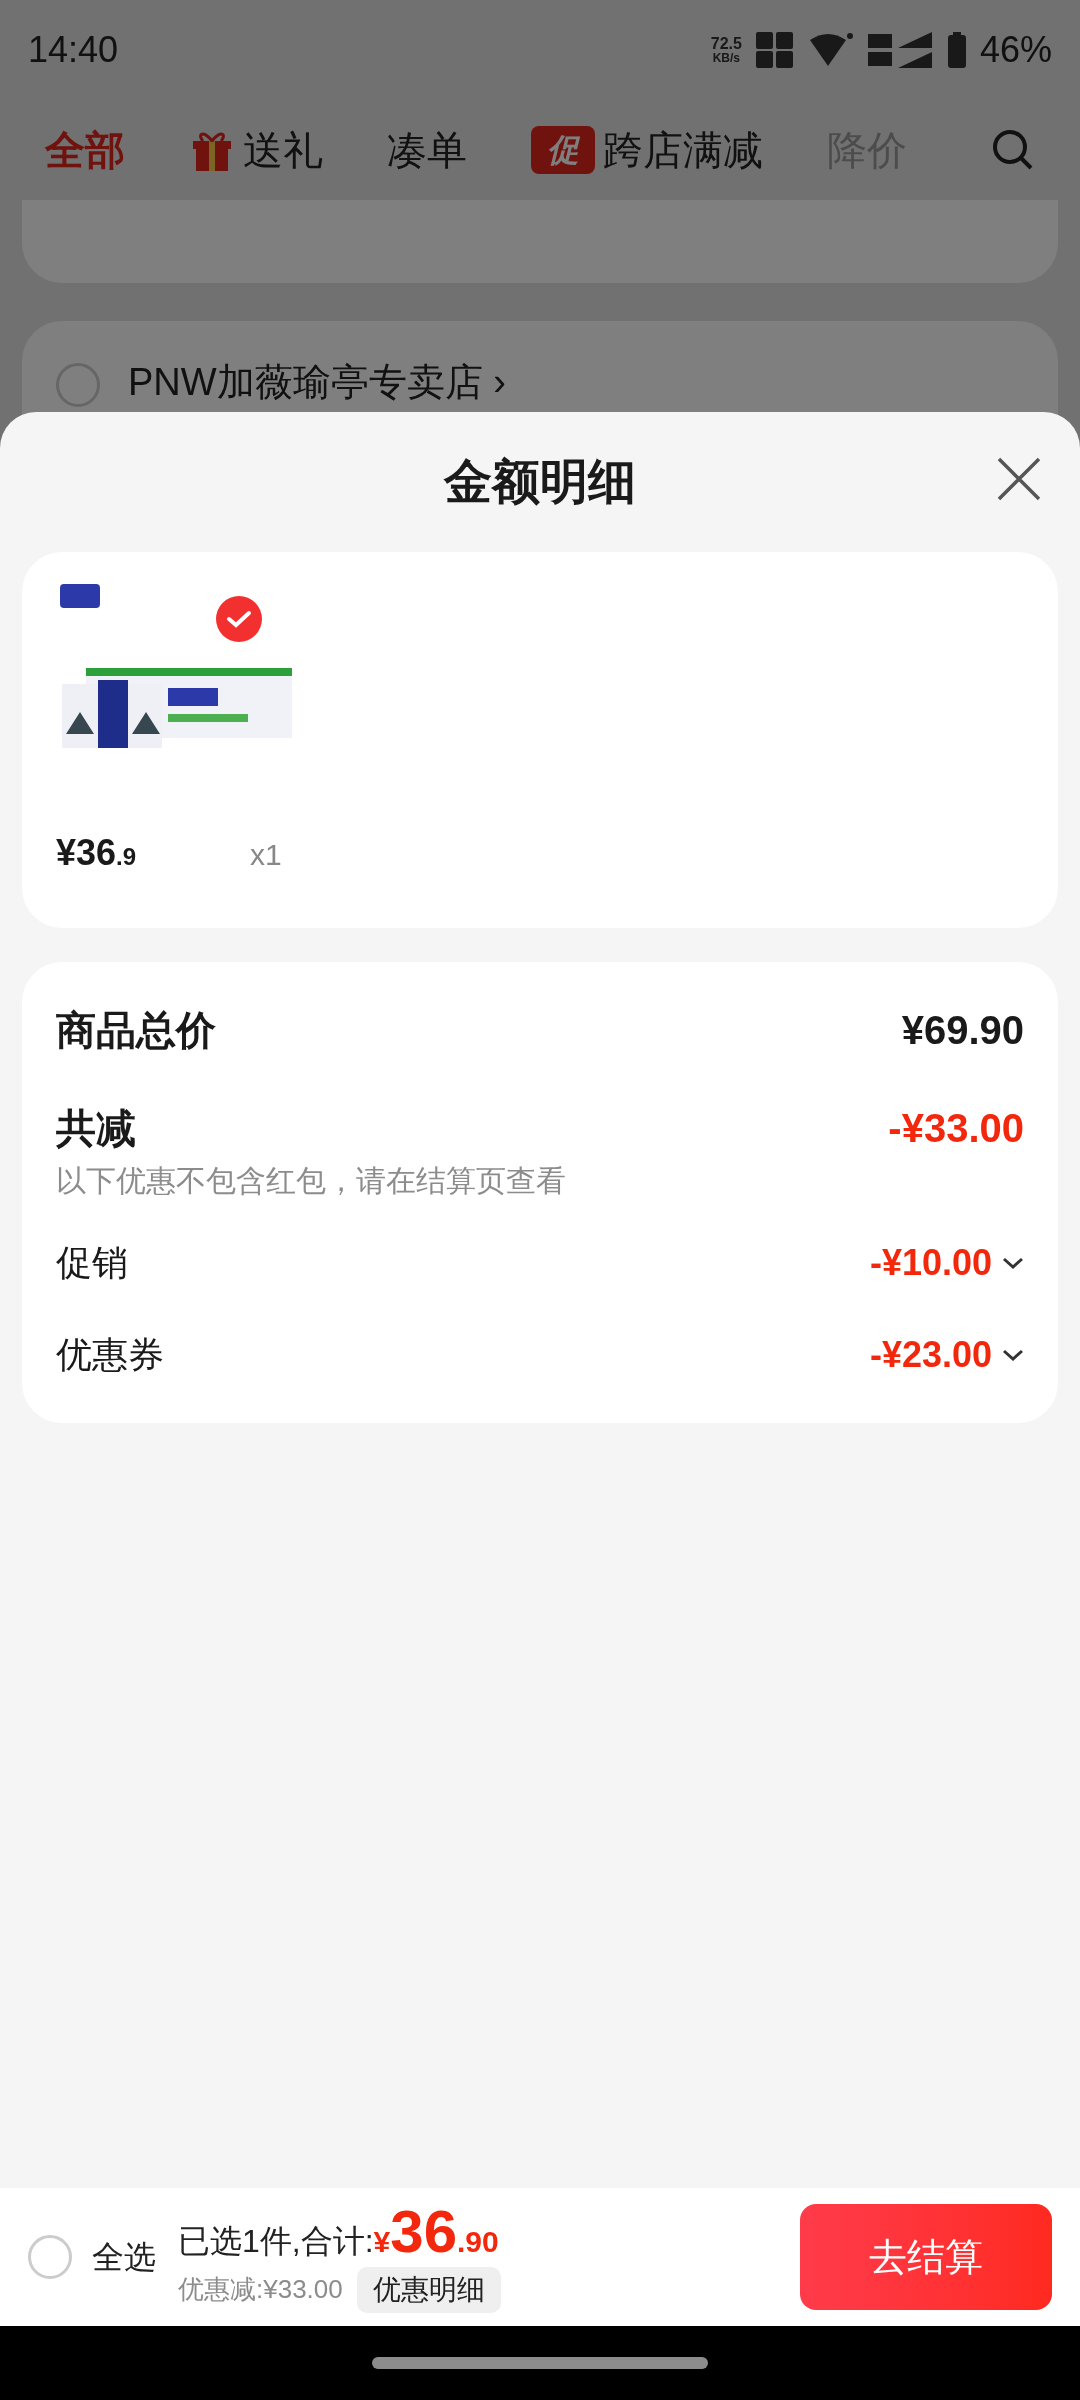 Image resolution: width=1080 pixels, height=2400 pixels. I want to click on checkmark-icon, so click(239, 619).